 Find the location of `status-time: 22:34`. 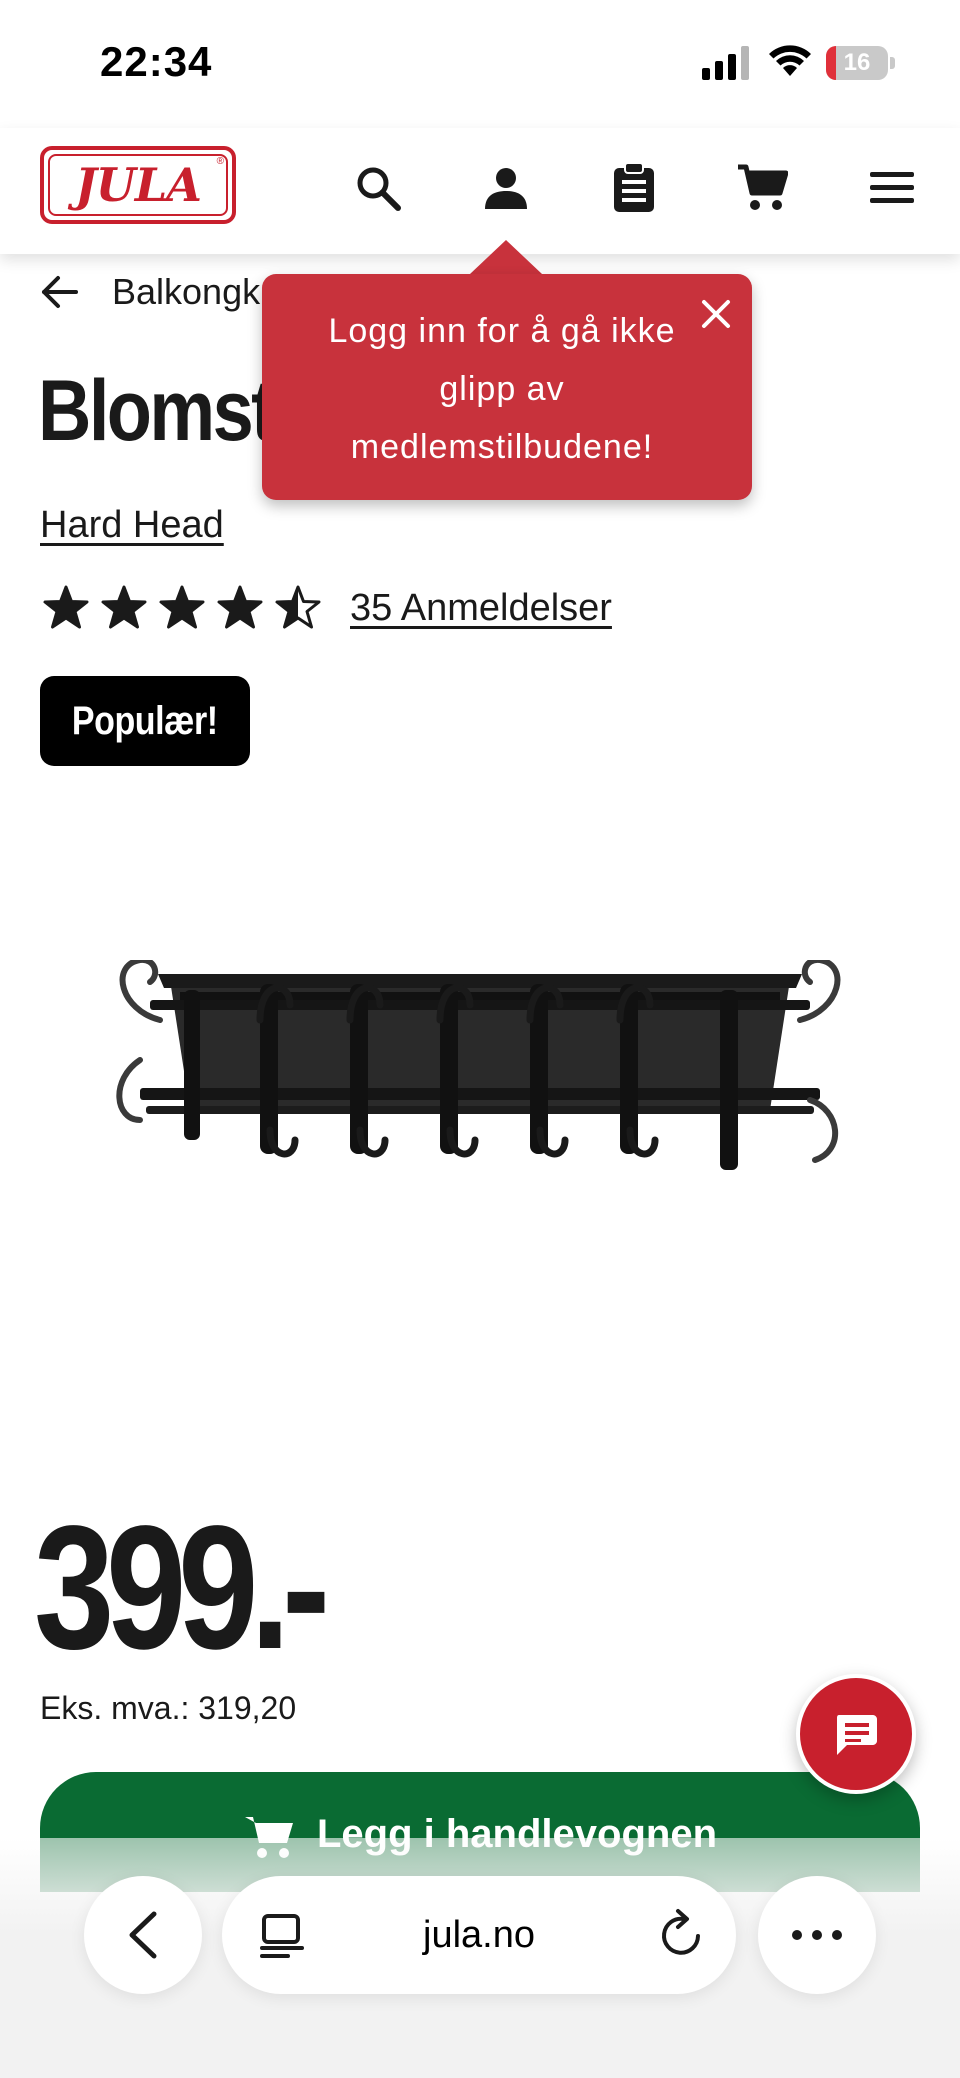

status-time: 22:34 is located at coordinates (156, 61).